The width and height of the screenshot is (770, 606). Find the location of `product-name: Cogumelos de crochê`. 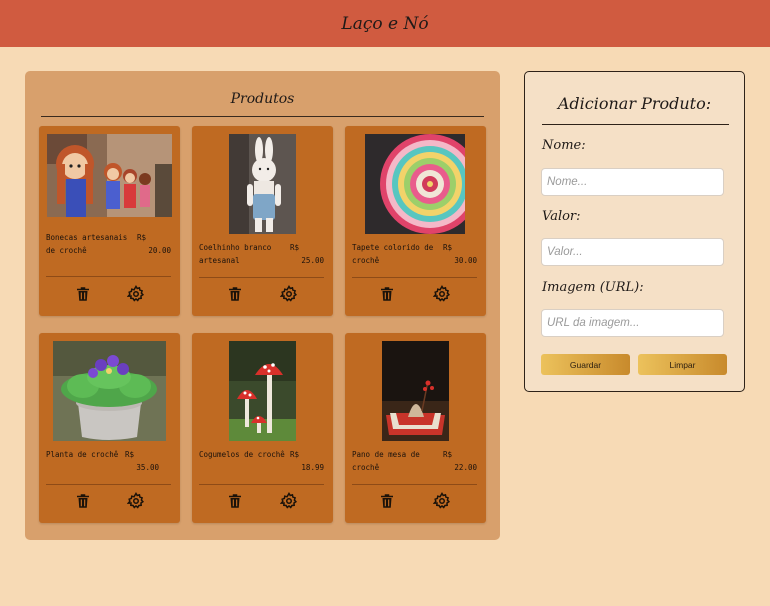

product-name: Cogumelos de crochê is located at coordinates (242, 454).